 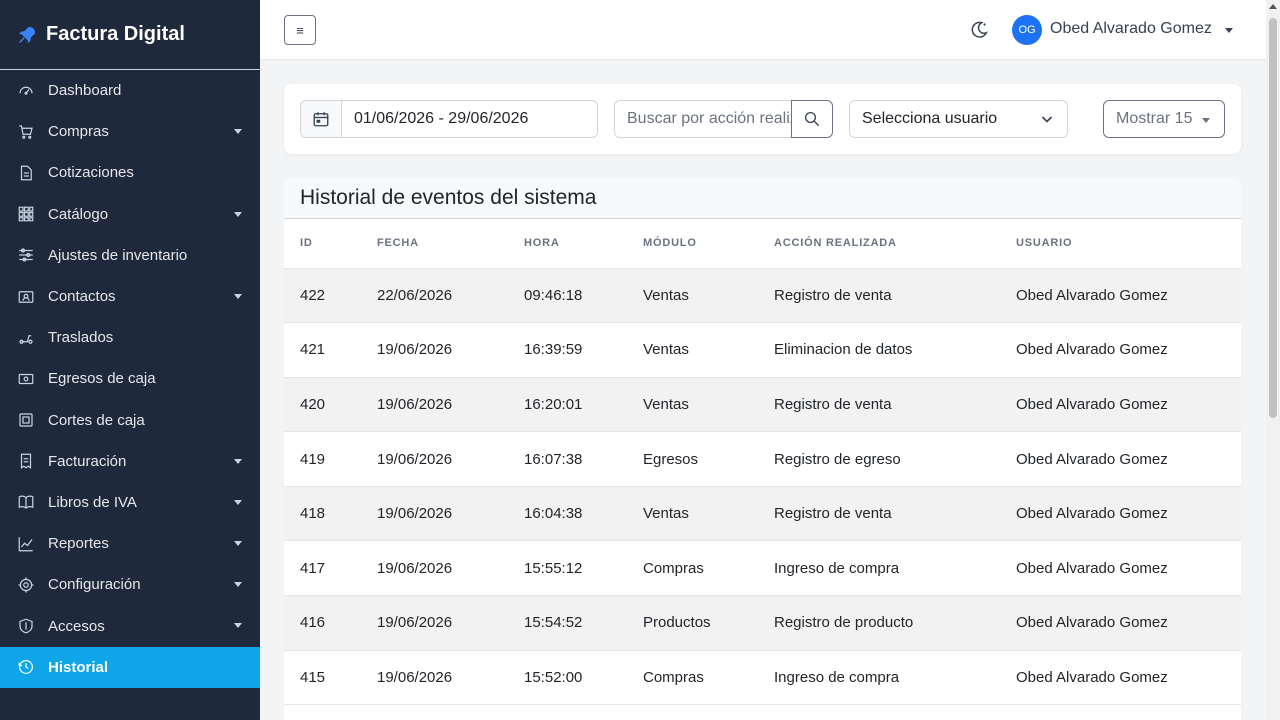 What do you see at coordinates (567, 678) in the screenshot?
I see `table-cell: 15:52:00` at bounding box center [567, 678].